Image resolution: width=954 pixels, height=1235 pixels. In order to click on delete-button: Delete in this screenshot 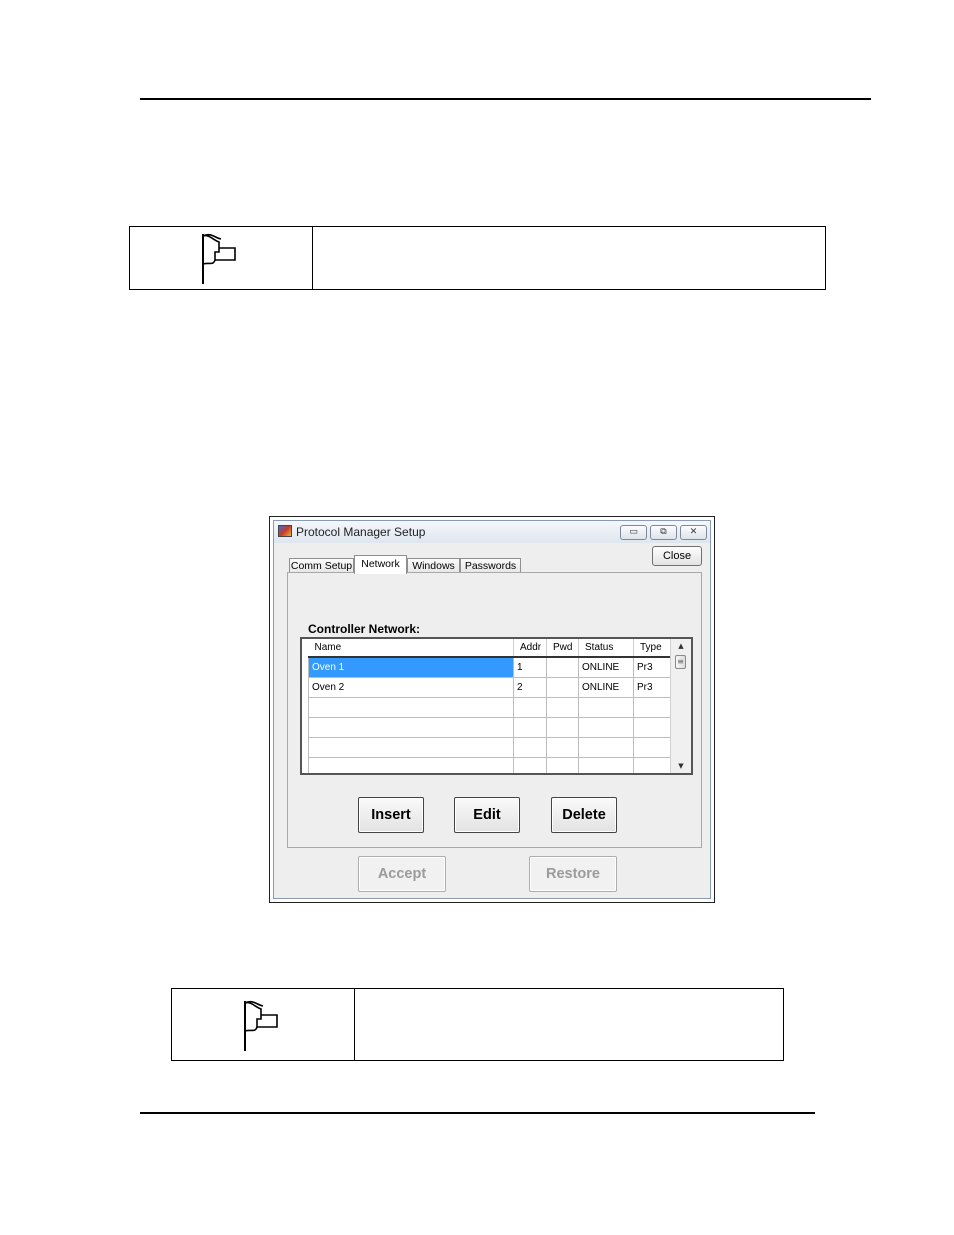, I will do `click(584, 815)`.